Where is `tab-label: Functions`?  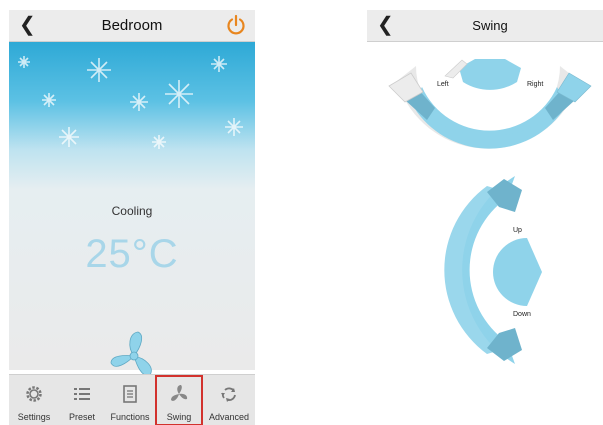 tab-label: Functions is located at coordinates (130, 417).